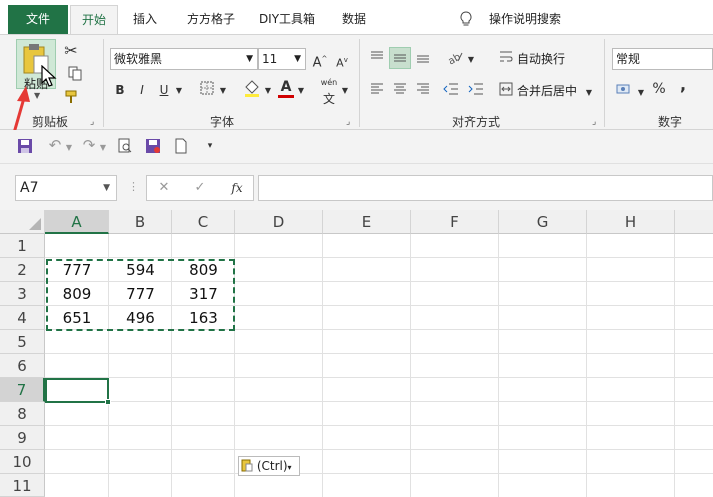 The width and height of the screenshot is (713, 497). Describe the element at coordinates (662, 59) in the screenshot. I see `number-format-select: 常规` at that location.